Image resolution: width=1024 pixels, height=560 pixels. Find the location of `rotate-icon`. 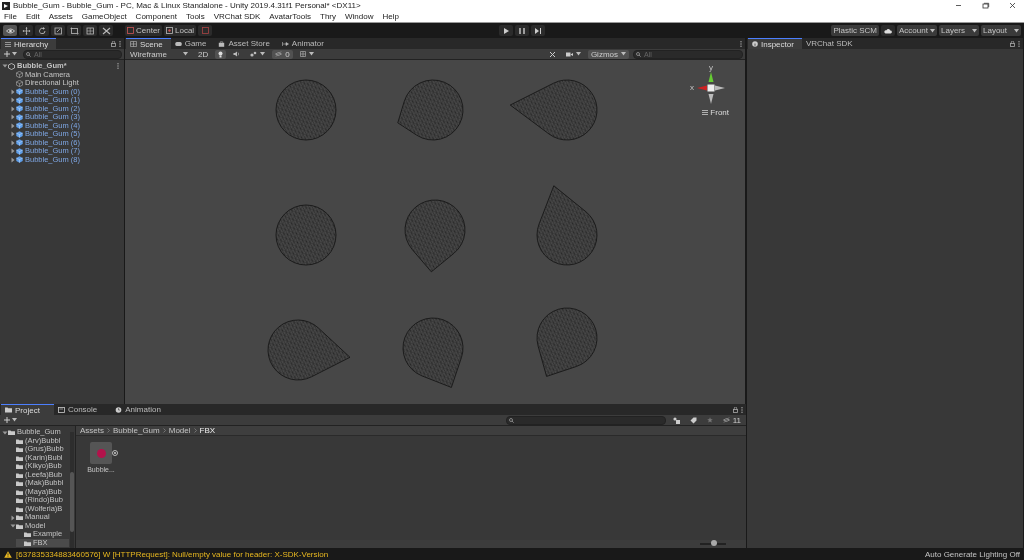

rotate-icon is located at coordinates (42, 30).